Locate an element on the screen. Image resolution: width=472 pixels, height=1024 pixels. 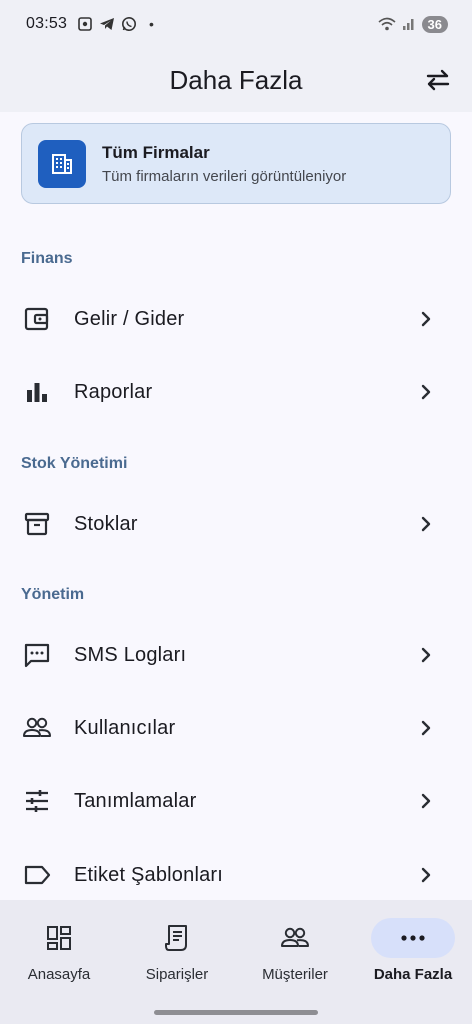
section-header-stok-yonetimi: Stok Yönetimi is located at coordinates (74, 463).